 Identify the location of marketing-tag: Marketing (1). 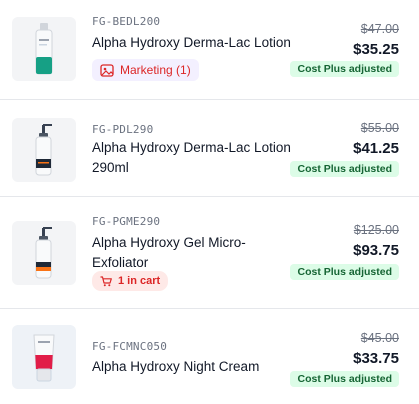
(145, 70).